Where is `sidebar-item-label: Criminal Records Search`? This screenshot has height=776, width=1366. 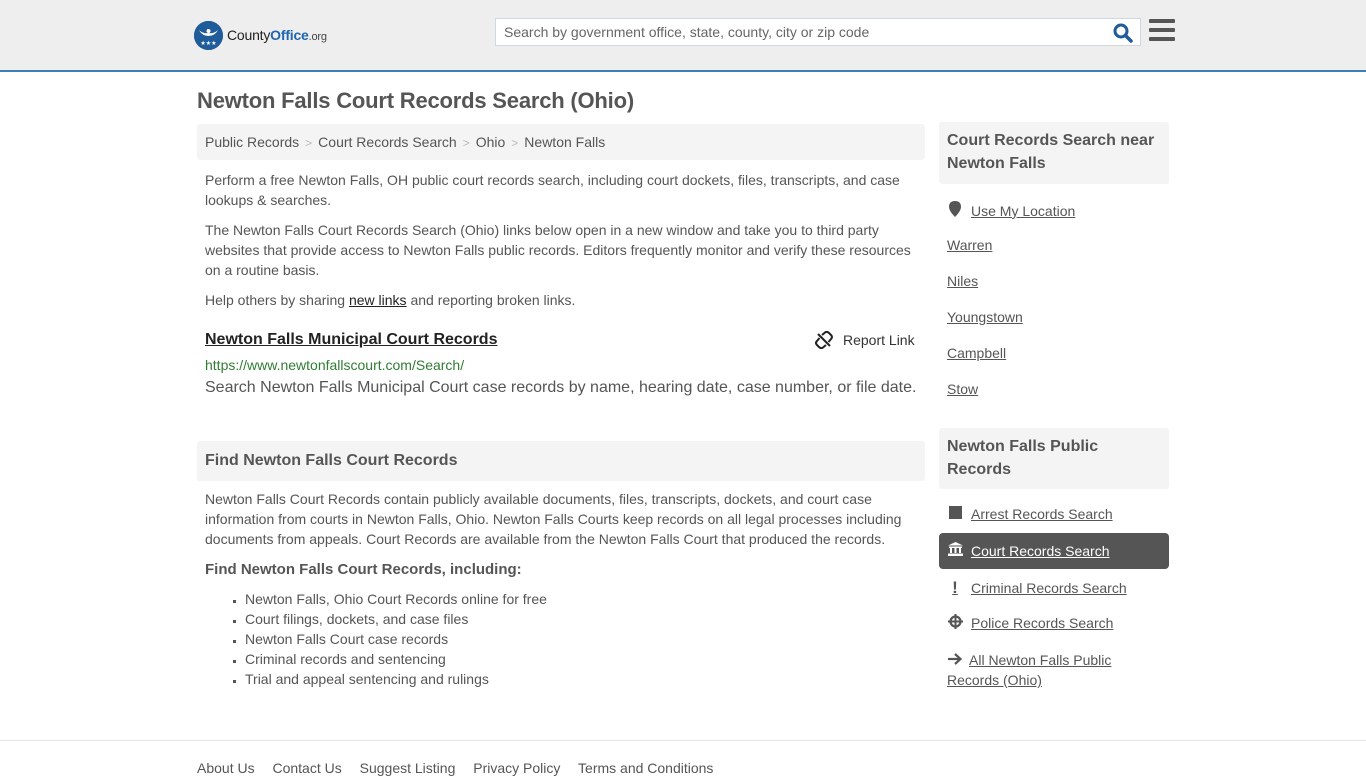 sidebar-item-label: Criminal Records Search is located at coordinates (1049, 588).